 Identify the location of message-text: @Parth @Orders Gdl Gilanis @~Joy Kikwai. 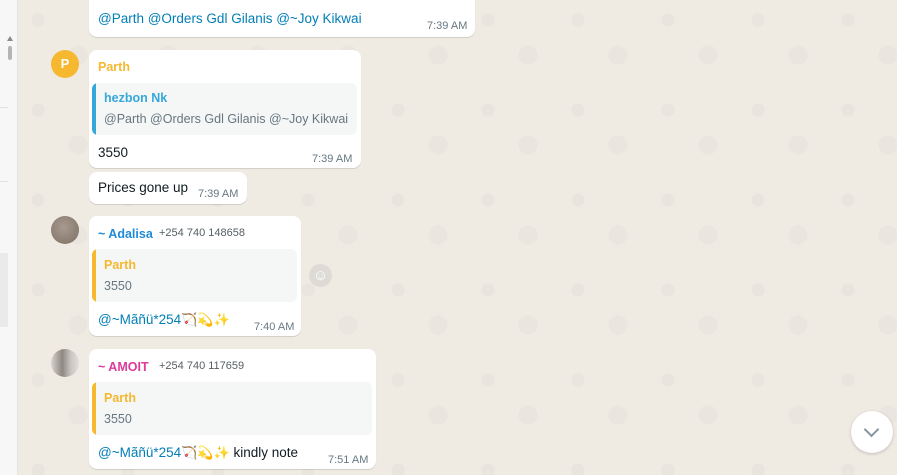
(230, 18).